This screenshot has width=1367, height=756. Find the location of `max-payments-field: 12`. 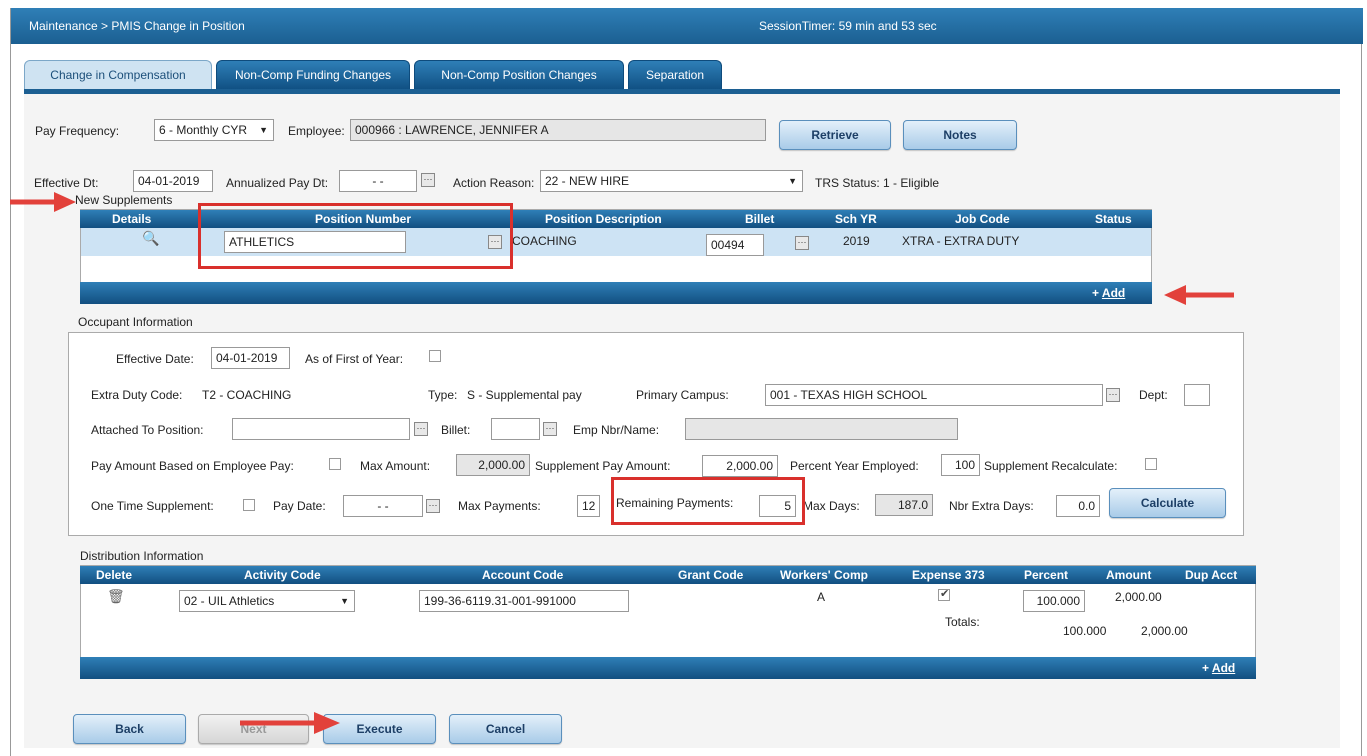

max-payments-field: 12 is located at coordinates (588, 506).